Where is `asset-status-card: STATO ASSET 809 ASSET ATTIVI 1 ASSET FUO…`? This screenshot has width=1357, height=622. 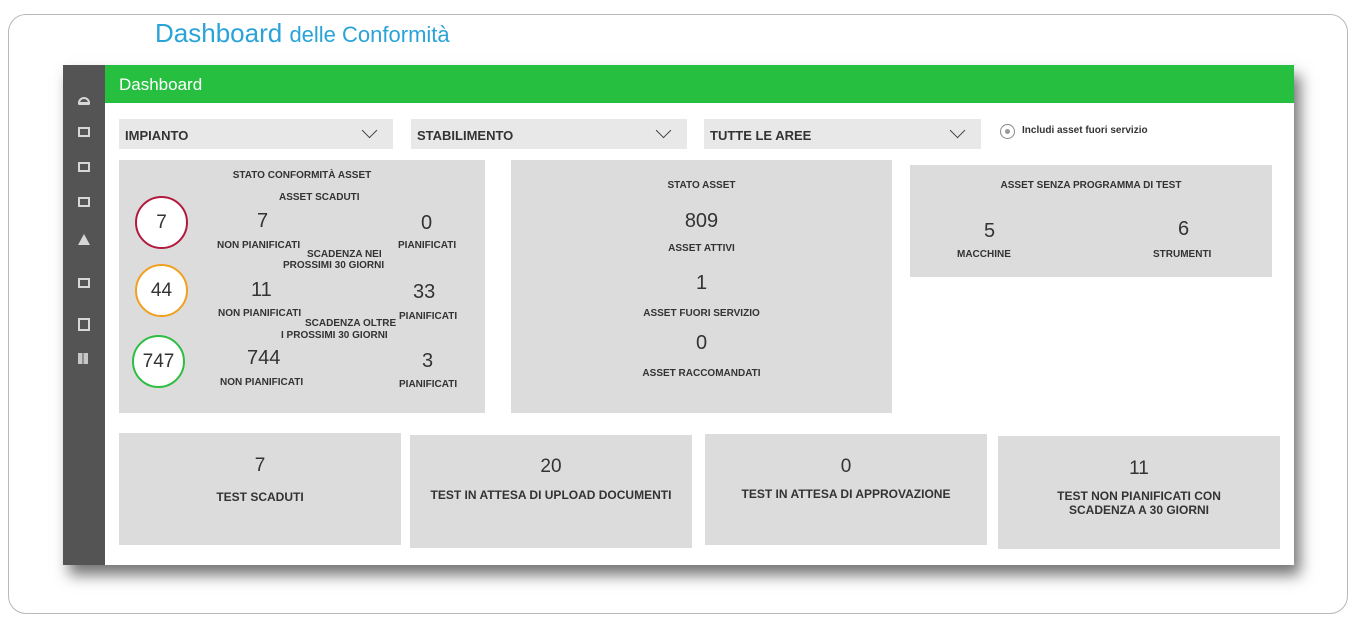
asset-status-card: STATO ASSET 809 ASSET ATTIVI 1 ASSET FUO… is located at coordinates (701, 286).